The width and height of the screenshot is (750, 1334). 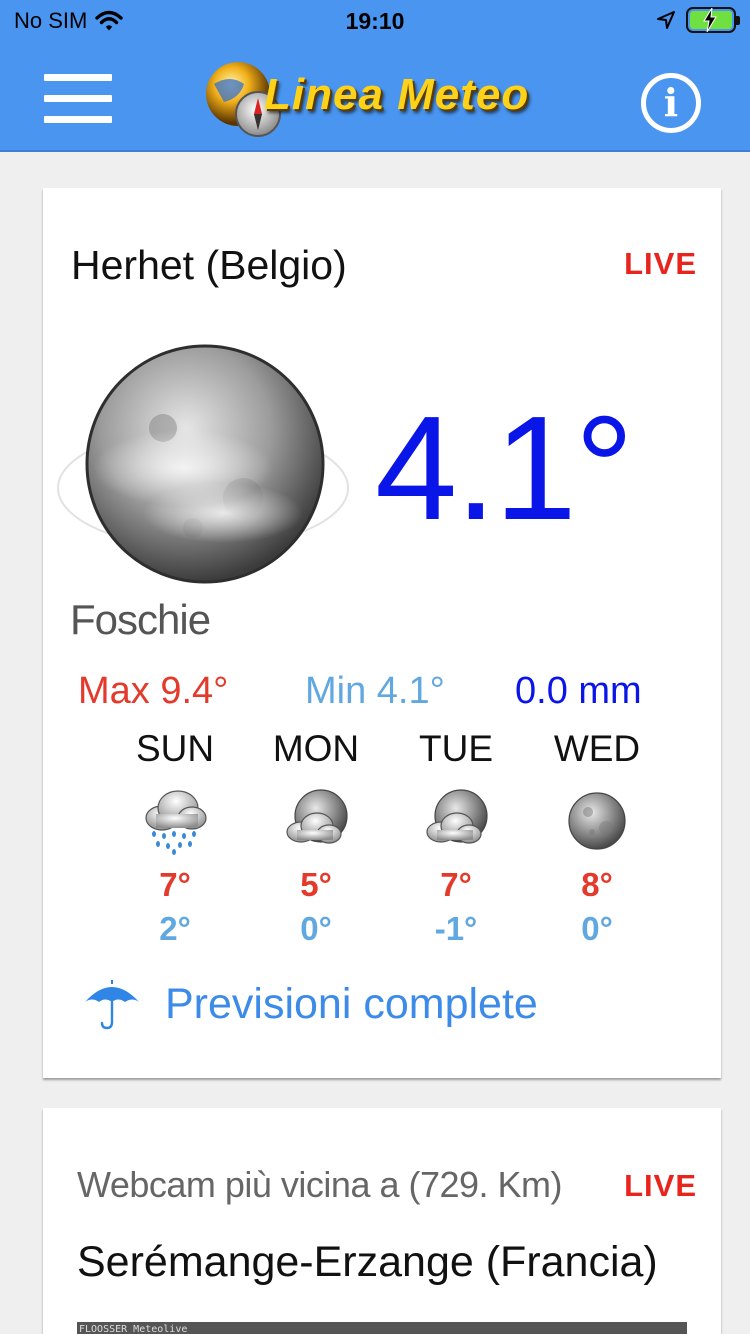 I want to click on clock: 19:10, so click(x=375, y=21).